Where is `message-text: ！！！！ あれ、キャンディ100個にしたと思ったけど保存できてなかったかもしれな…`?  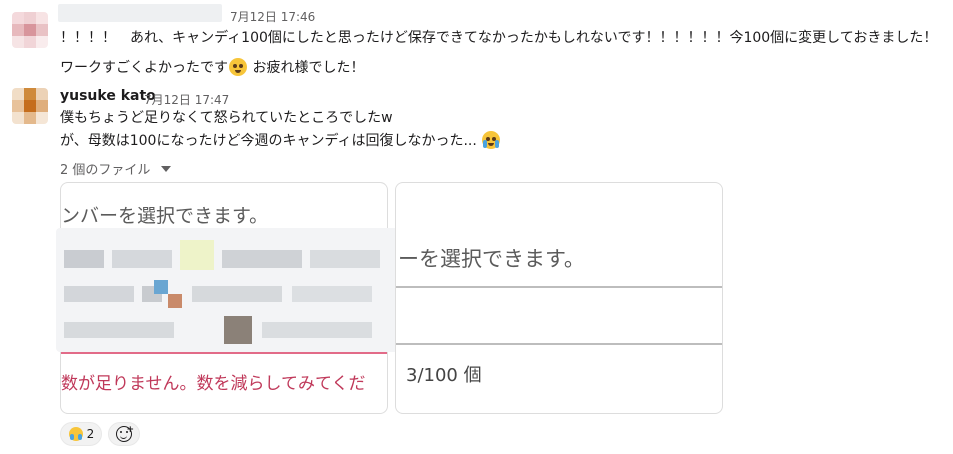 message-text: ！！！！ あれ、キャンディ100個にしたと思ったけど保存できてなかったかもしれな… is located at coordinates (499, 38).